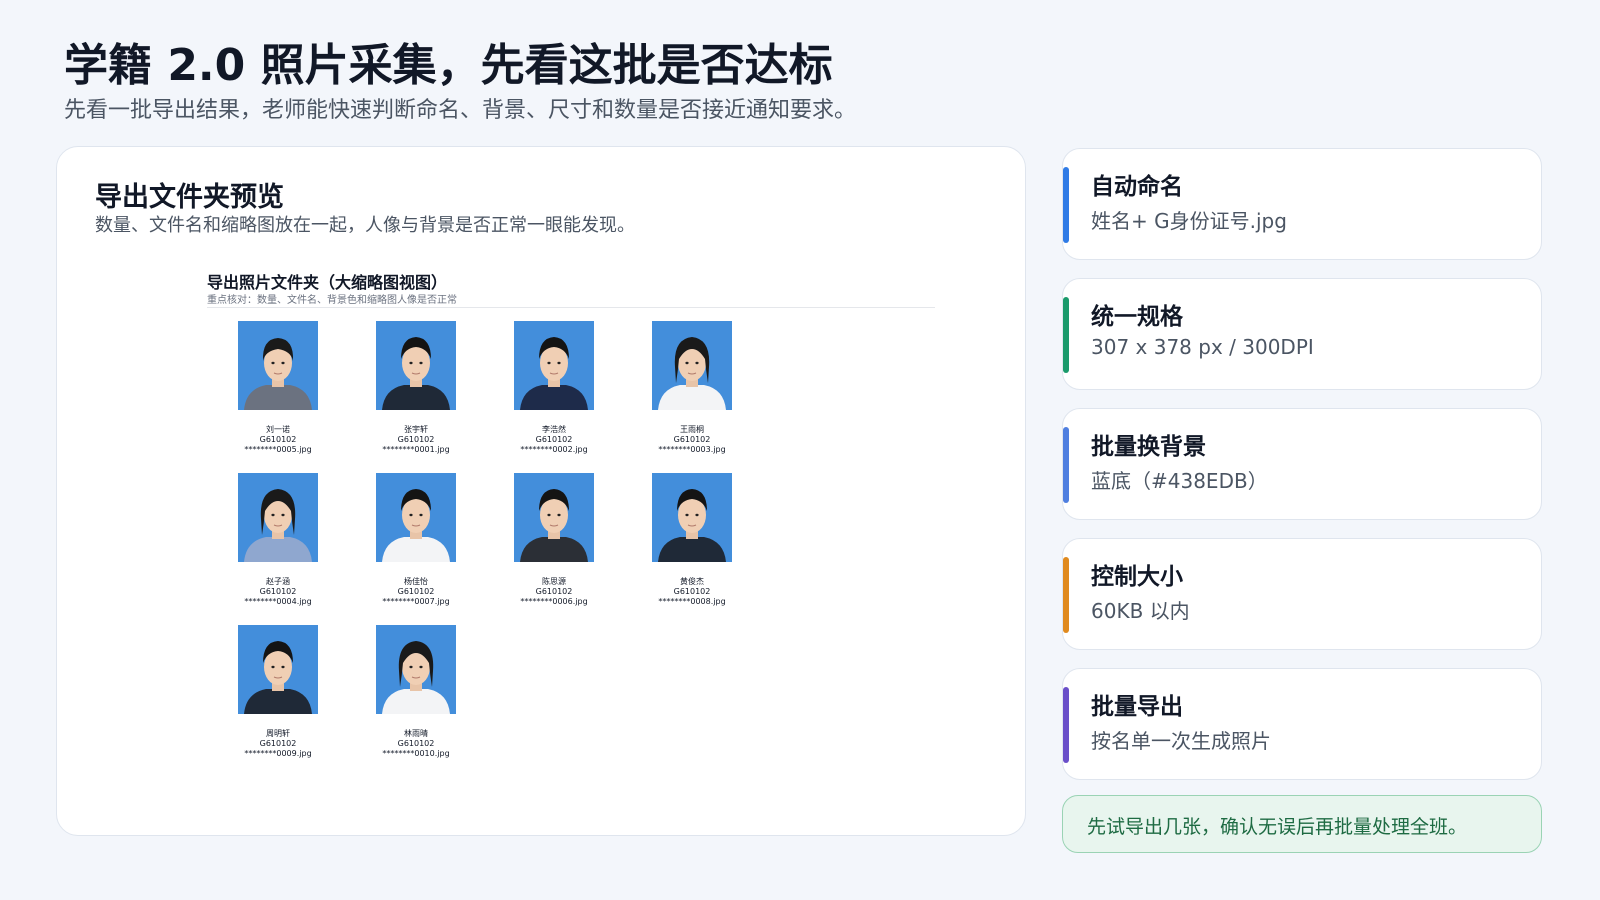 This screenshot has height=900, width=1600. I want to click on feature-card: 批量换背景蓝底（#438EDB）, so click(1302, 464).